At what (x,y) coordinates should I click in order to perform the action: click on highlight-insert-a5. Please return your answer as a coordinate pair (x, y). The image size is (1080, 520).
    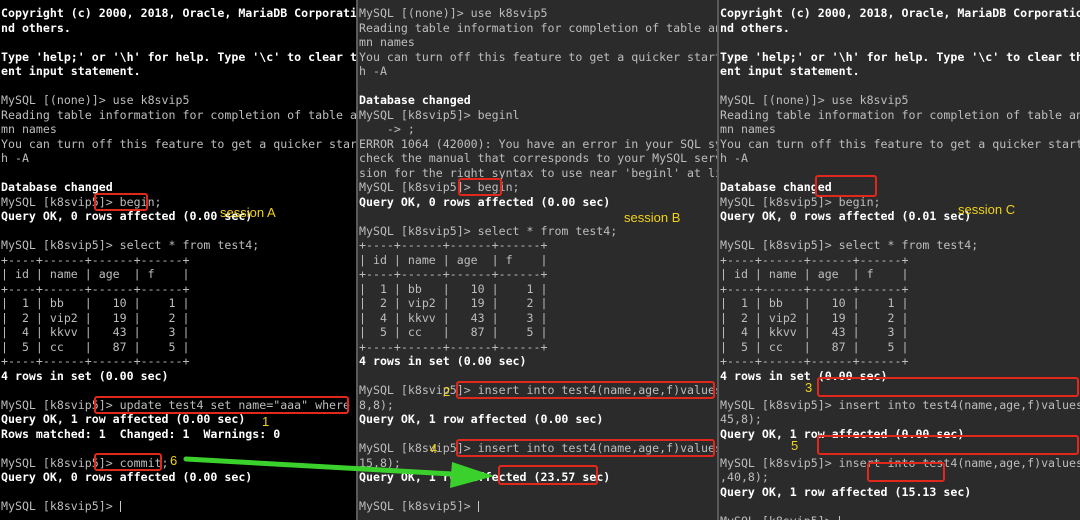
    Looking at the image, I should click on (585, 448).